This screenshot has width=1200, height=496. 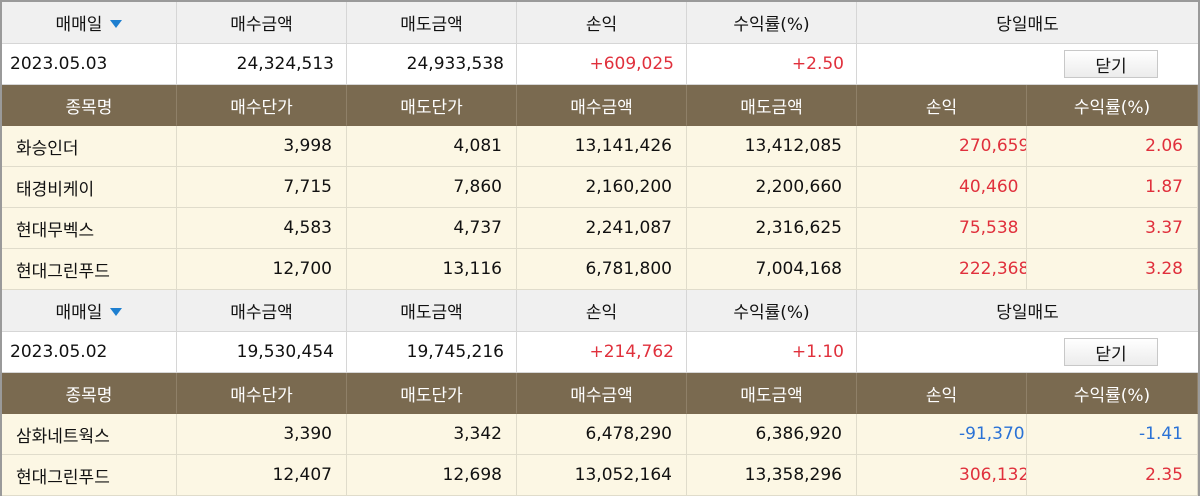 I want to click on item-buy-amount: 2,160,200, so click(x=602, y=187).